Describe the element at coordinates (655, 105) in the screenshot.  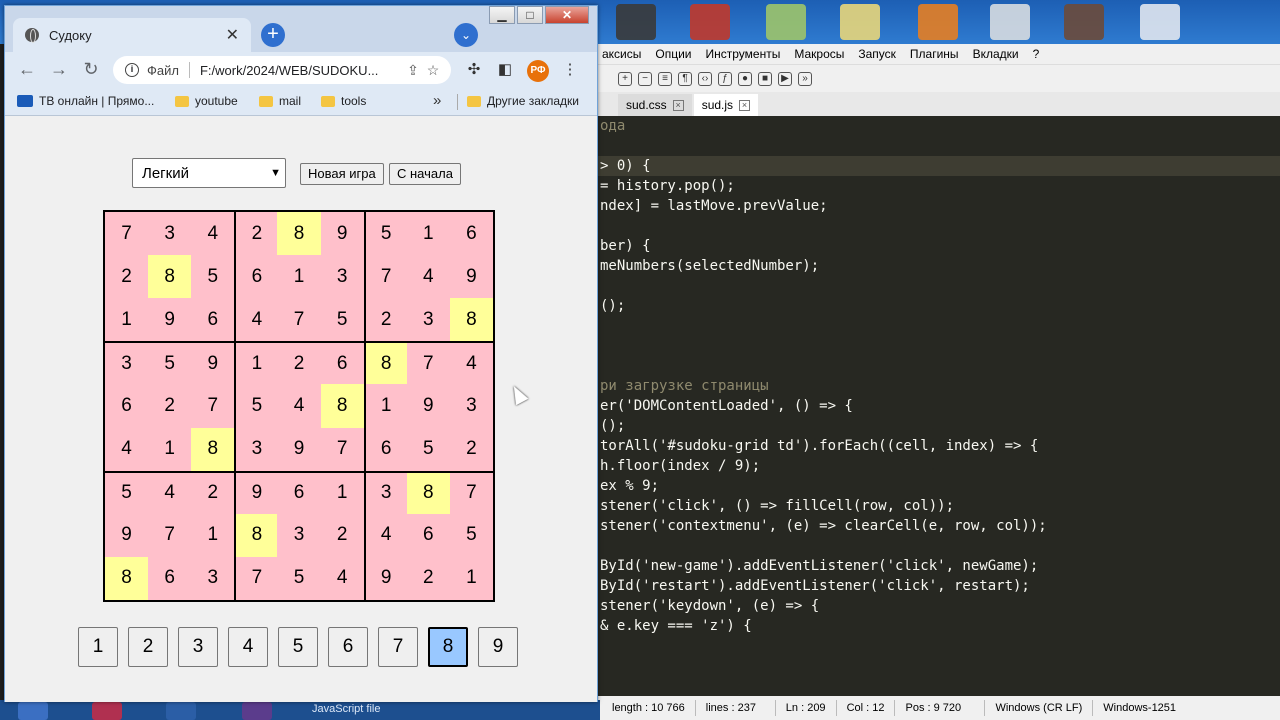
I see `editor-tab-sud-css: sud.css ×` at that location.